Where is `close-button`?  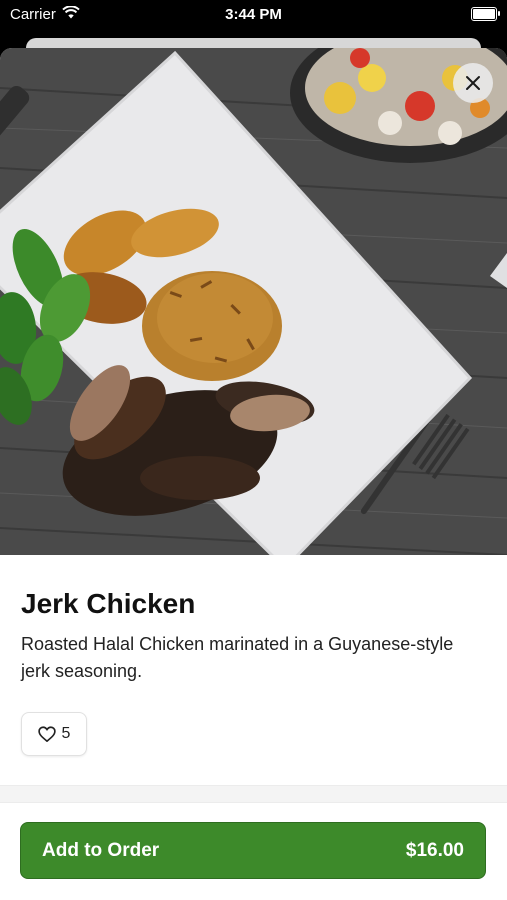 close-button is located at coordinates (473, 83).